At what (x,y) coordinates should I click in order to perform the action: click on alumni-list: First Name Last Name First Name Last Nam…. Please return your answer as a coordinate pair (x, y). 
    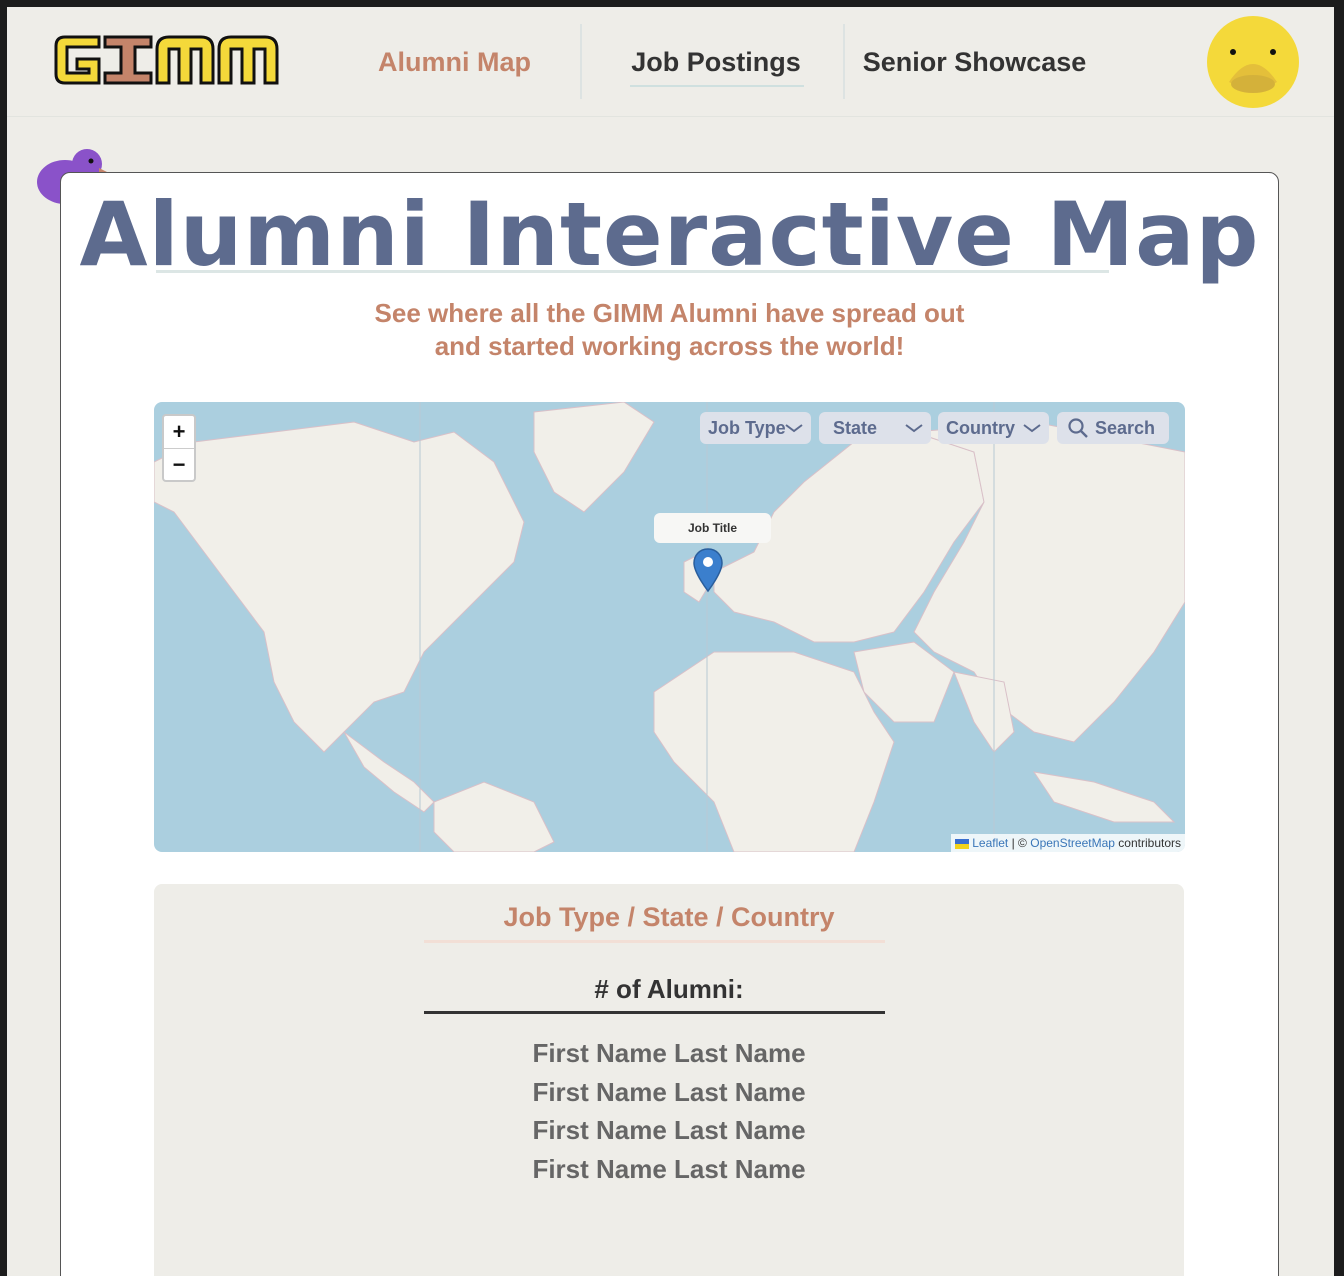
    Looking at the image, I should click on (669, 1112).